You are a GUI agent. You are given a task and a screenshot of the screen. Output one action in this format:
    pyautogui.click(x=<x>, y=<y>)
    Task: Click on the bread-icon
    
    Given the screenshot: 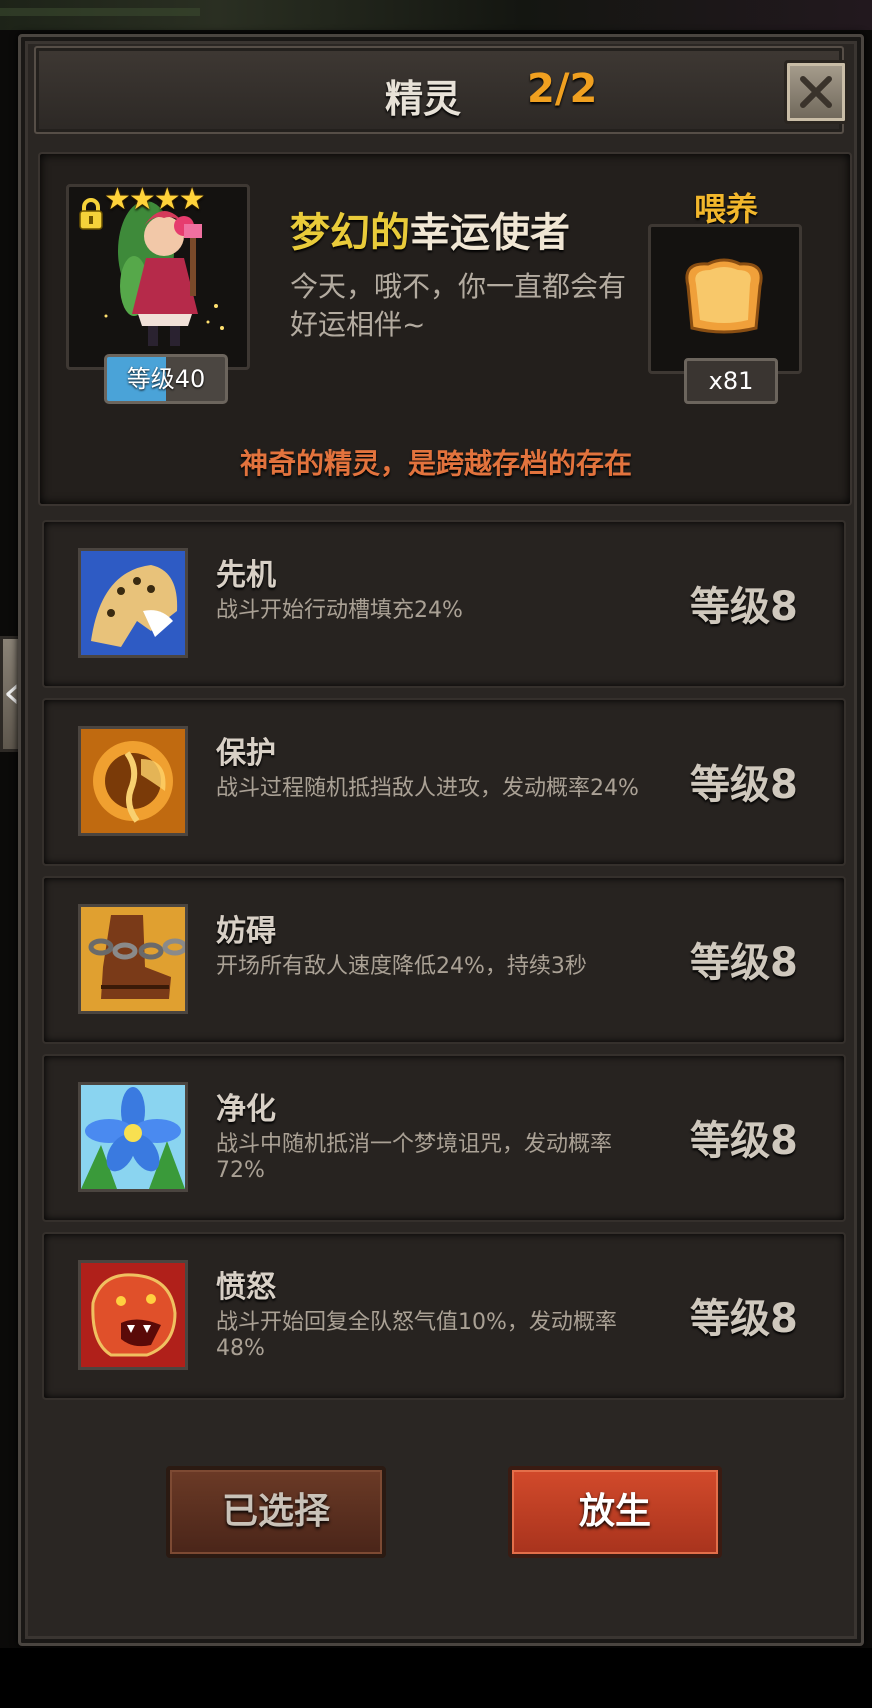 What is the action you would take?
    pyautogui.click(x=724, y=296)
    